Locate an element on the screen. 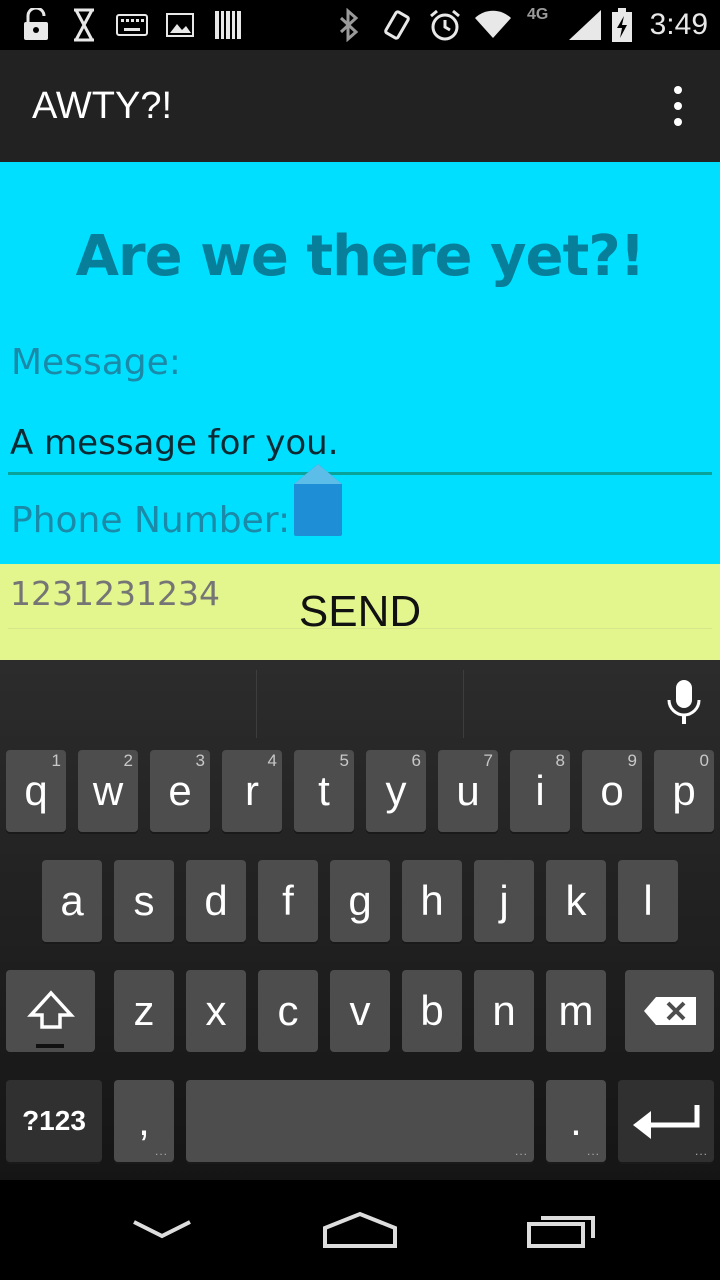 This screenshot has height=1280, width=720. shift-key is located at coordinates (50, 1011).